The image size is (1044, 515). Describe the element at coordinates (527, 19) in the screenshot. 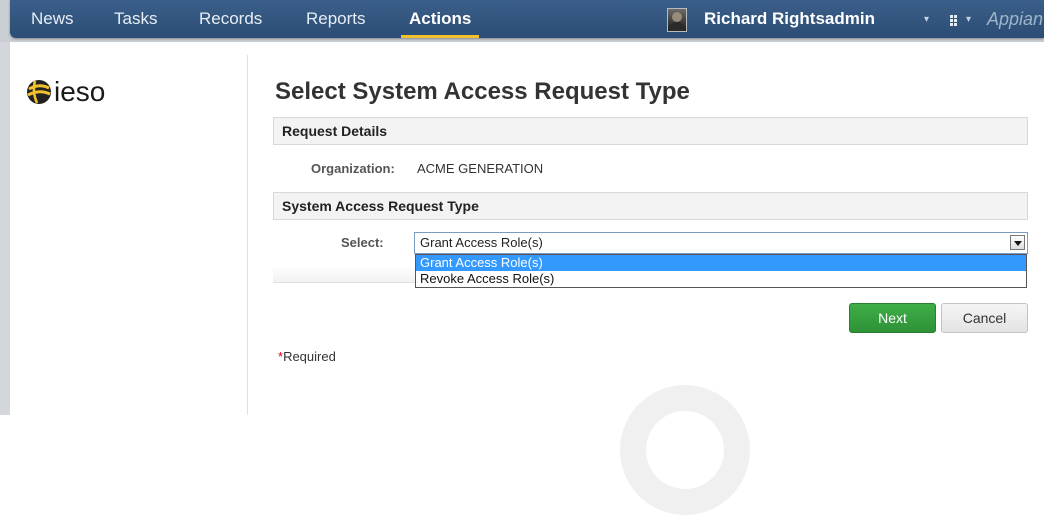

I see `nav-bar` at that location.